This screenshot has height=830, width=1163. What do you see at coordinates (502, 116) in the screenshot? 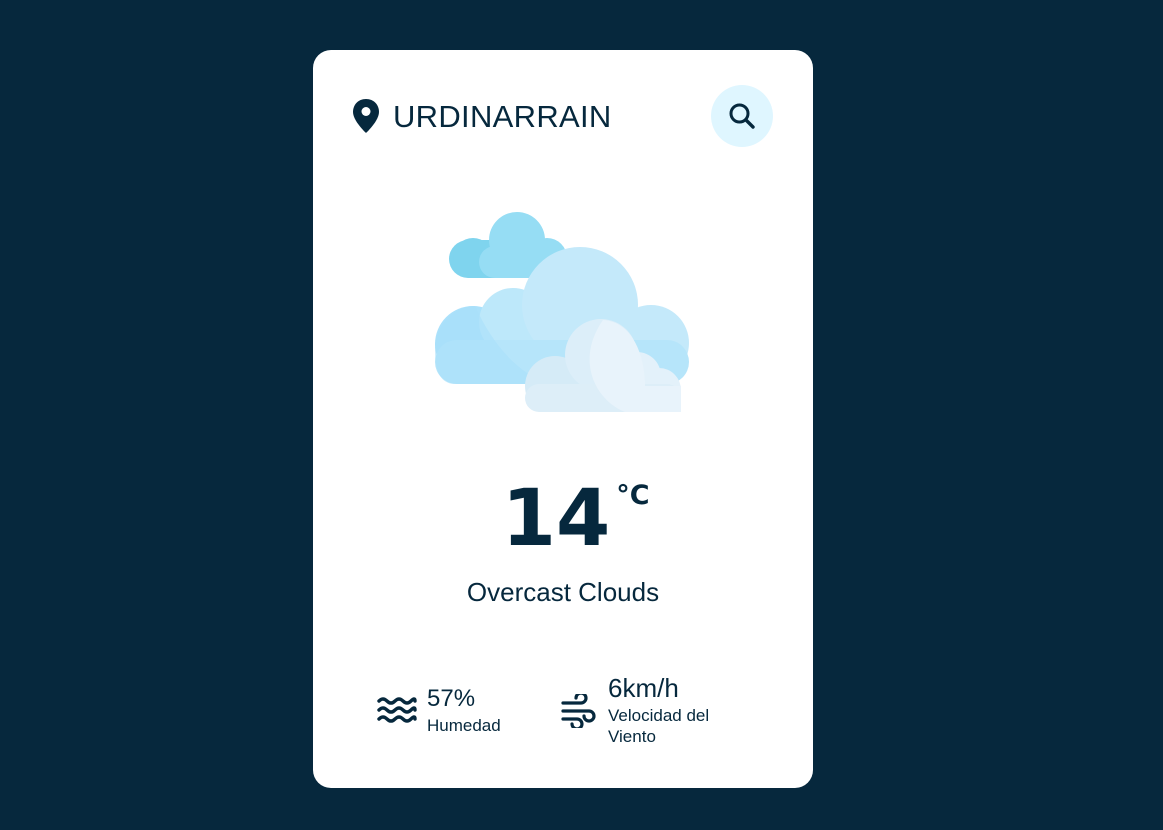
I see `city-name: URDINARRAIN` at bounding box center [502, 116].